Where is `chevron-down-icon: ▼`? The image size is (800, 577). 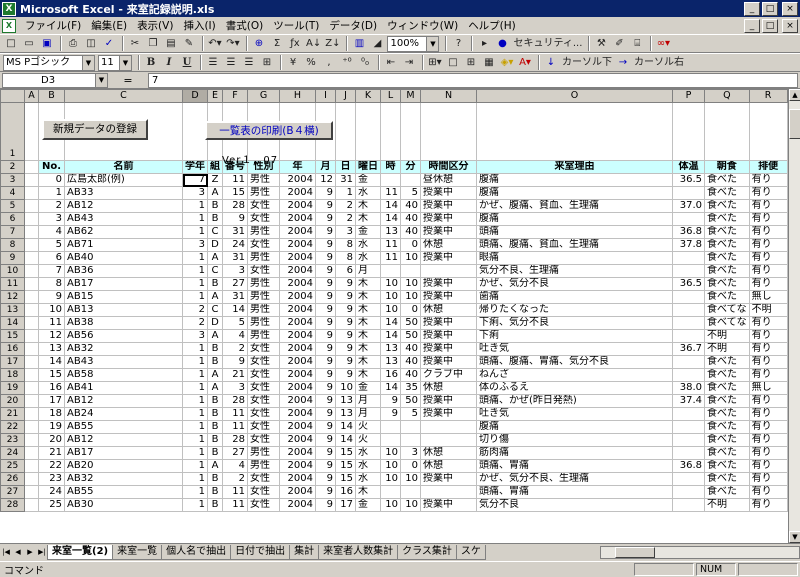
chevron-down-icon: ▼ is located at coordinates (88, 62).